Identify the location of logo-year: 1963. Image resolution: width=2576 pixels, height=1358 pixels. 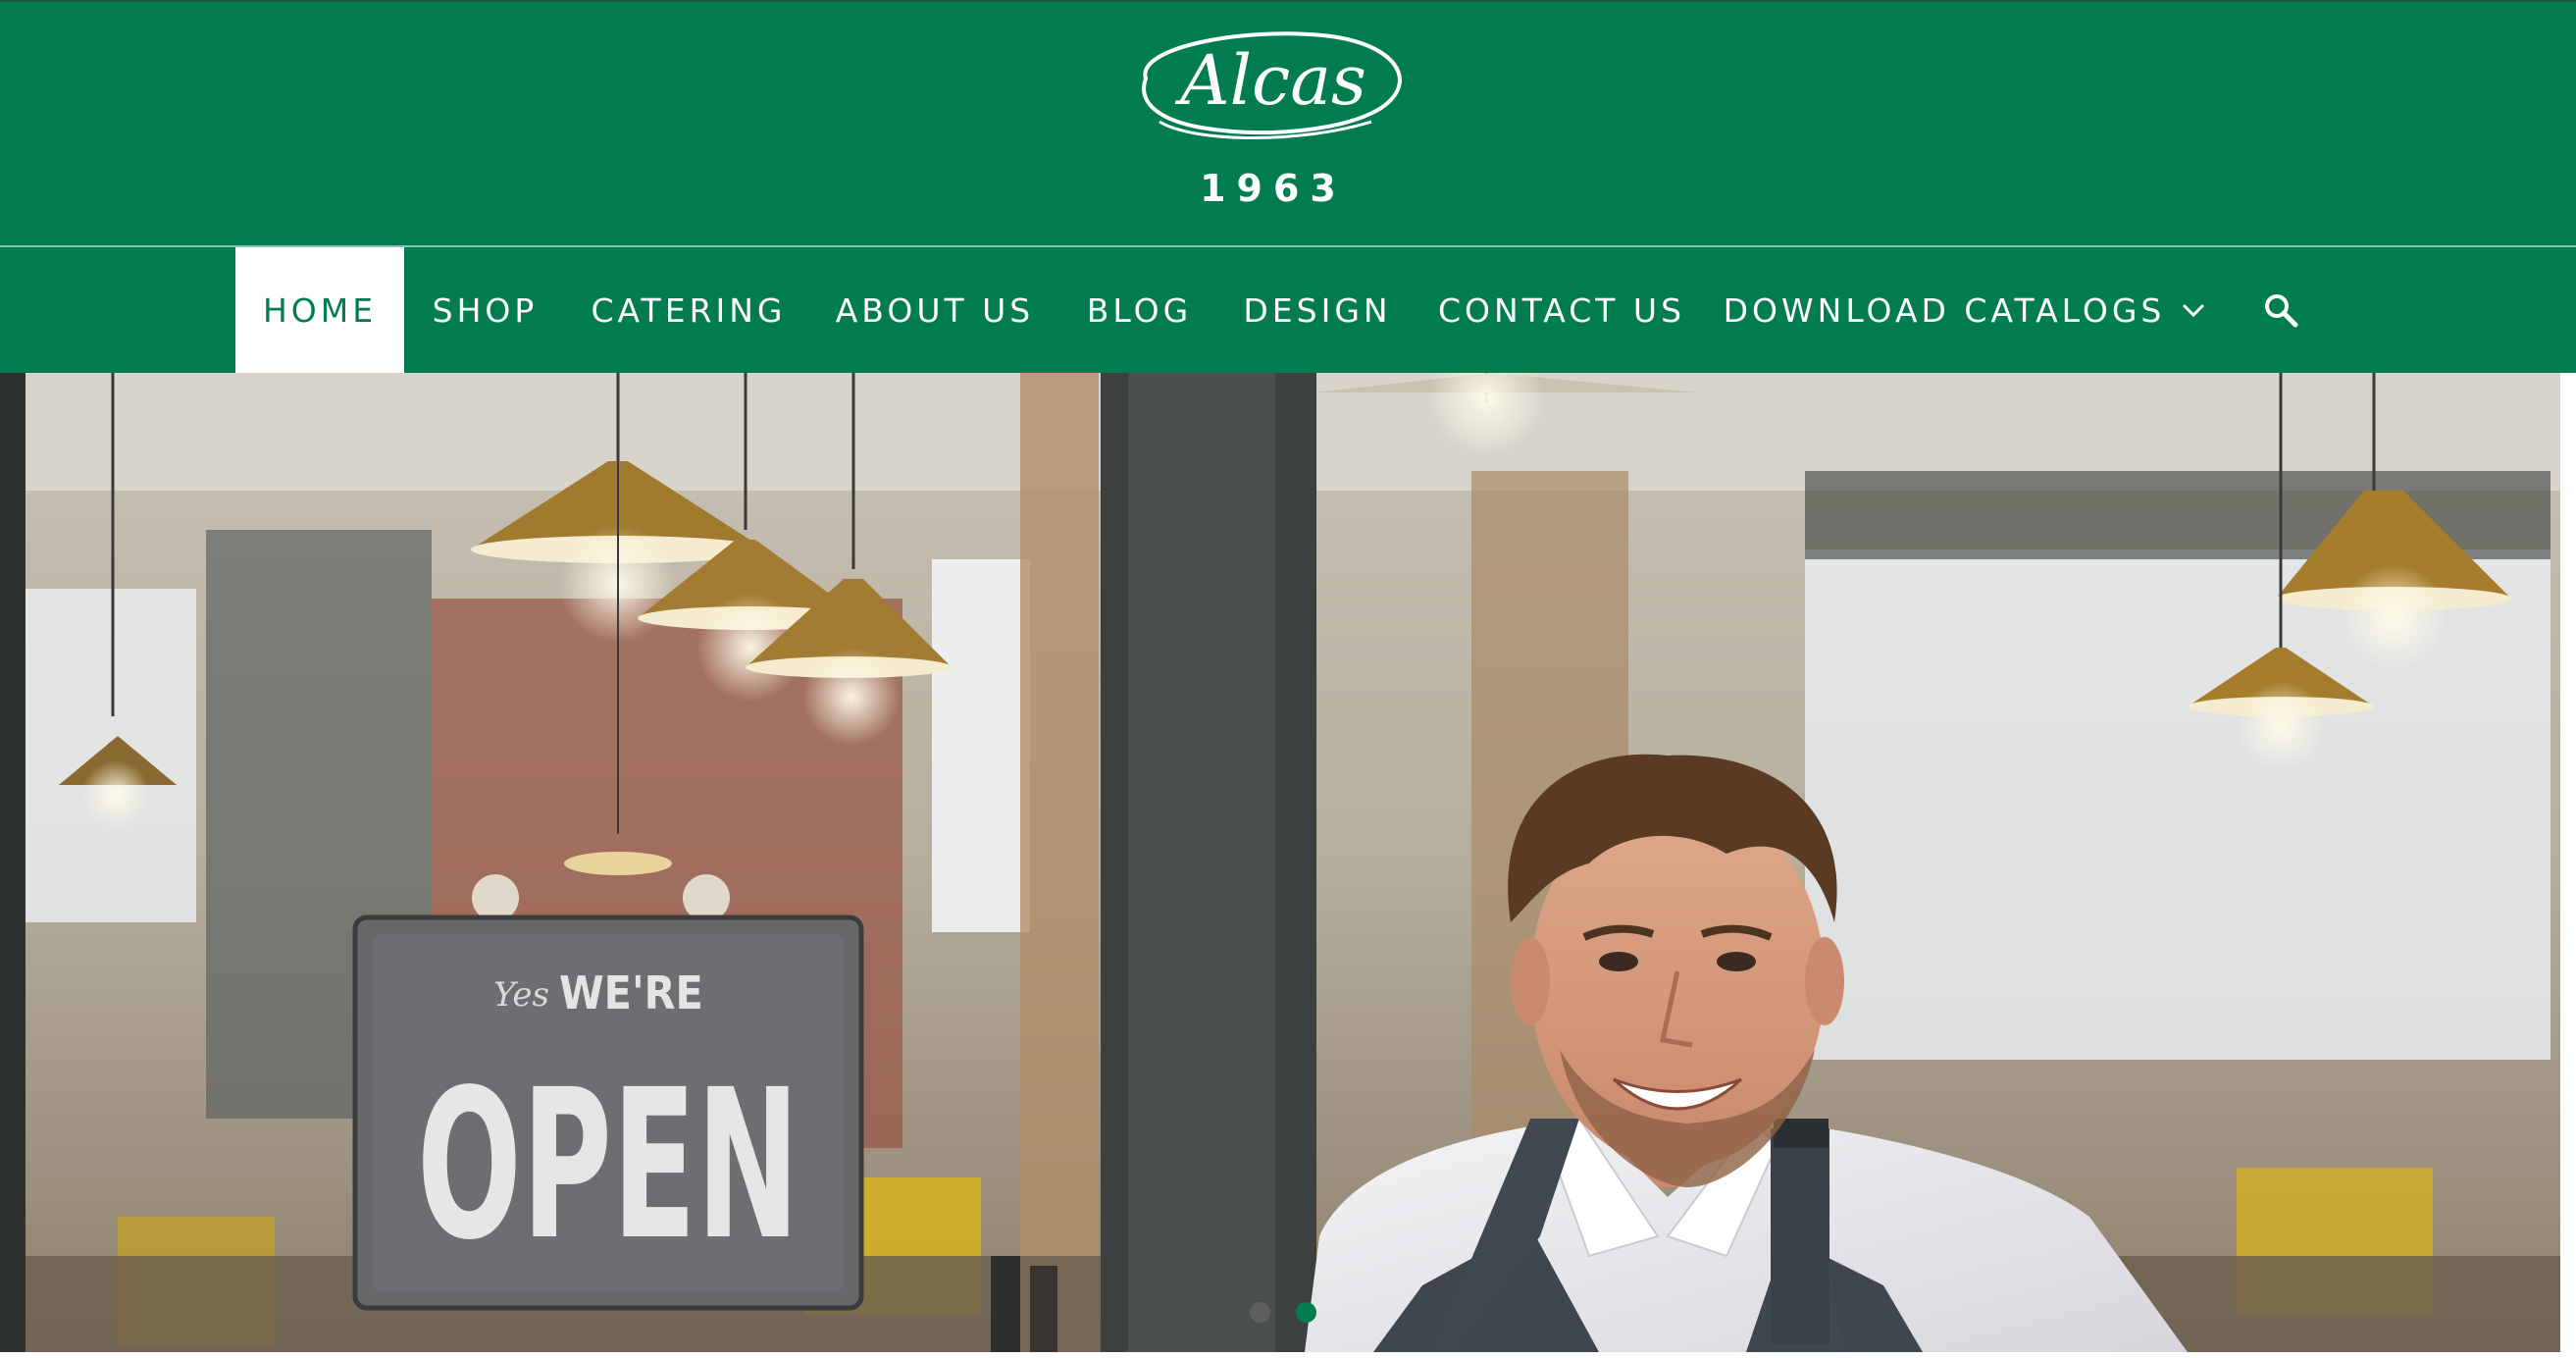
(1273, 188).